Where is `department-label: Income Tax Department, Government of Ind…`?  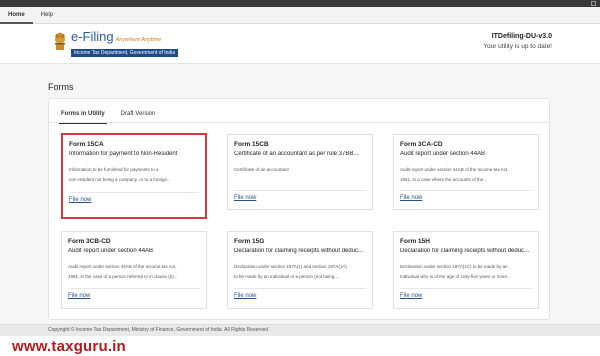 department-label: Income Tax Department, Government of Ind… is located at coordinates (125, 53).